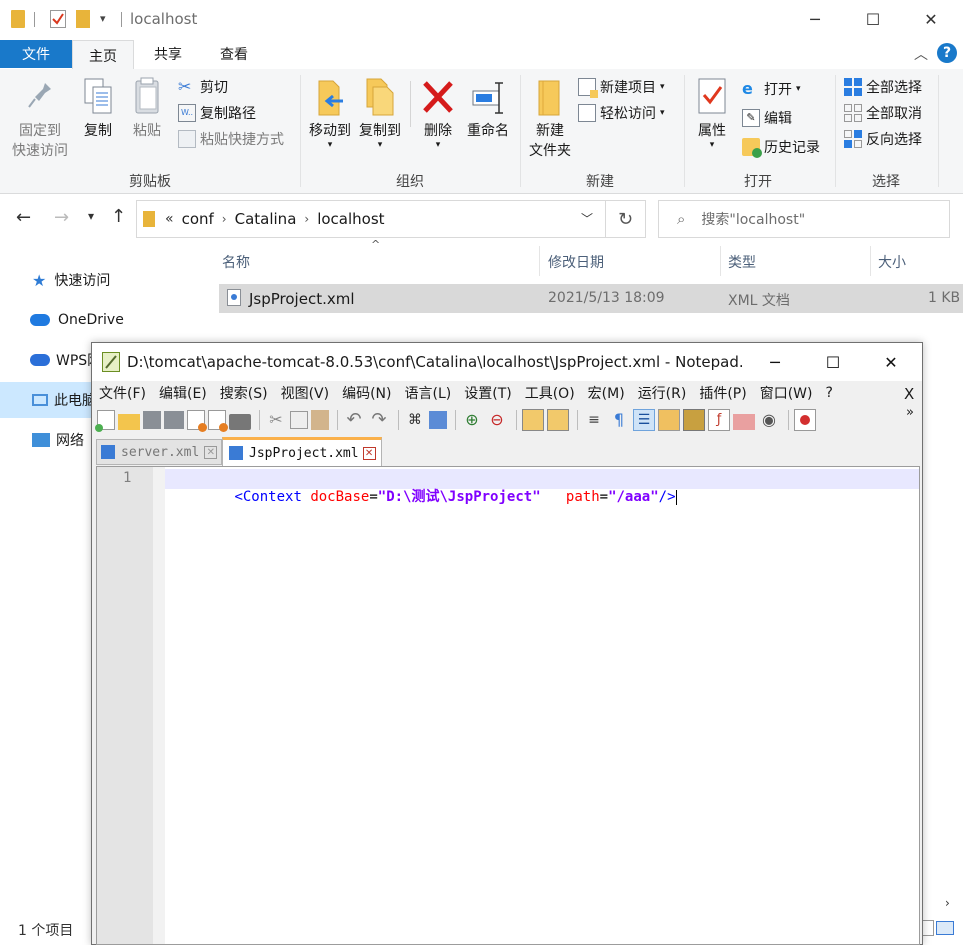  What do you see at coordinates (883, 113) in the screenshot?
I see `select-none-button: 全部取消` at bounding box center [883, 113].